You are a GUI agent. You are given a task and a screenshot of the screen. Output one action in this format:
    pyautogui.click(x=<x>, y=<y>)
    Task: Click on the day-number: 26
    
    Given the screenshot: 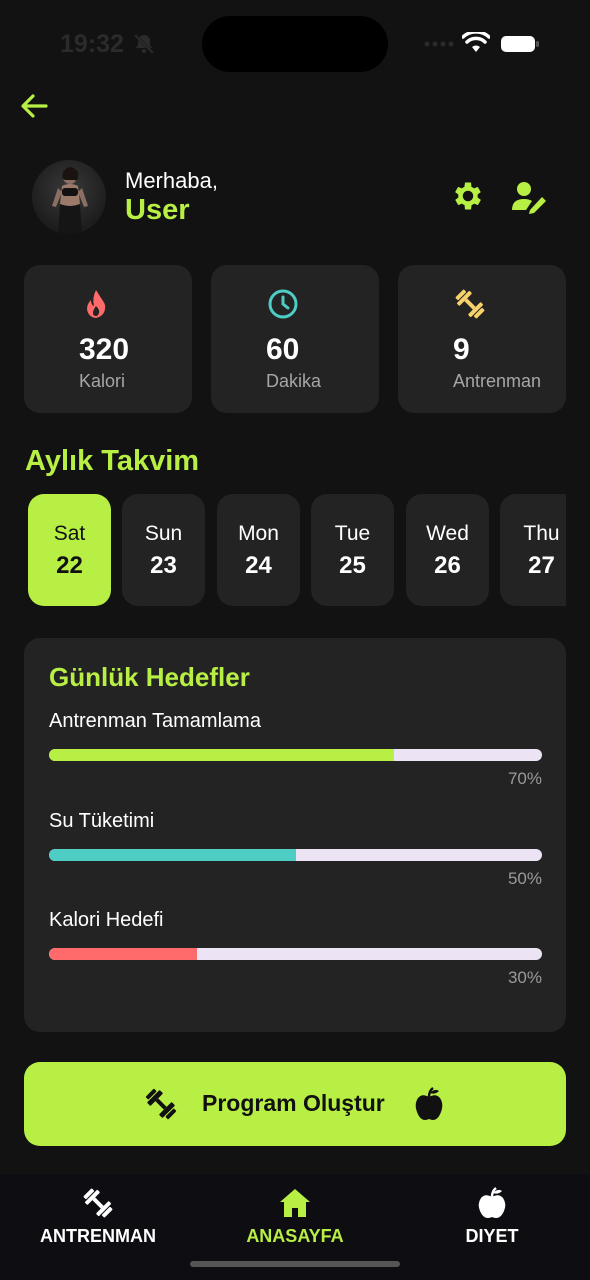 What is the action you would take?
    pyautogui.click(x=447, y=565)
    